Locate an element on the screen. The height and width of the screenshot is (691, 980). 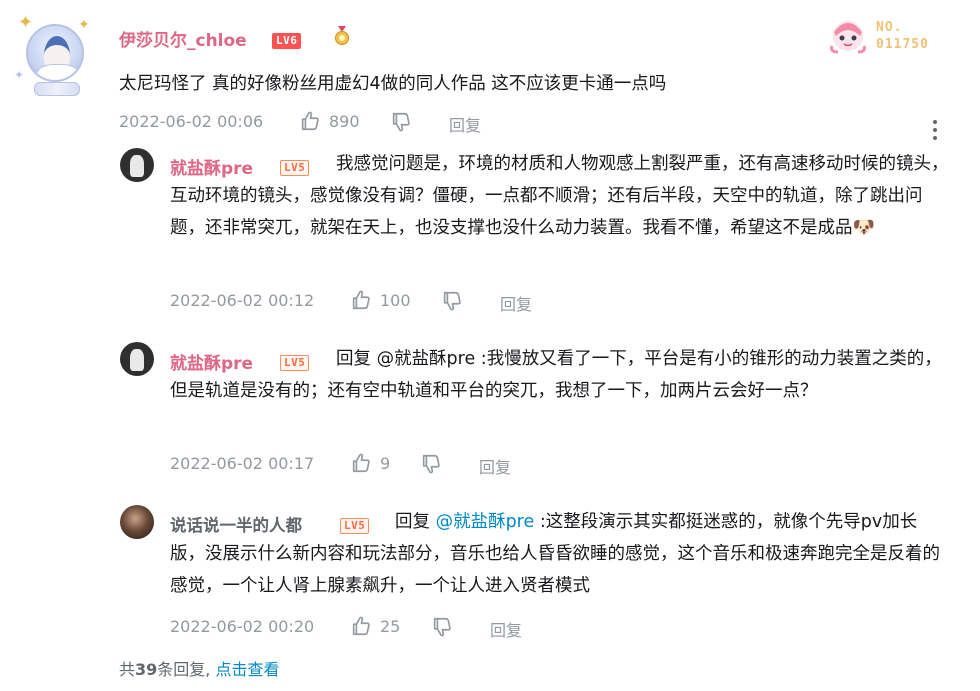
fan-badge-label: NO. is located at coordinates (889, 27).